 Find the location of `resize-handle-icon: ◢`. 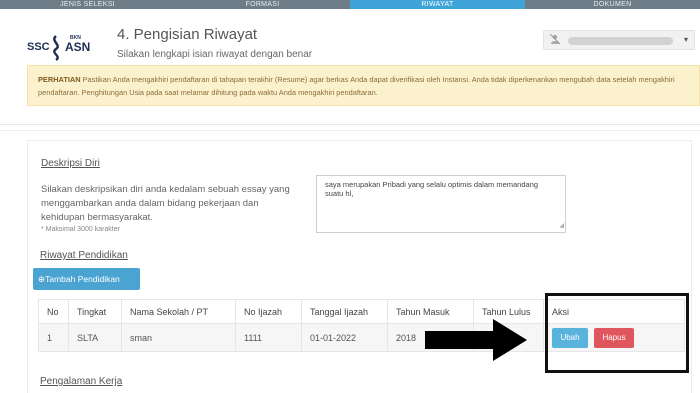

resize-handle-icon: ◢ is located at coordinates (561, 226).